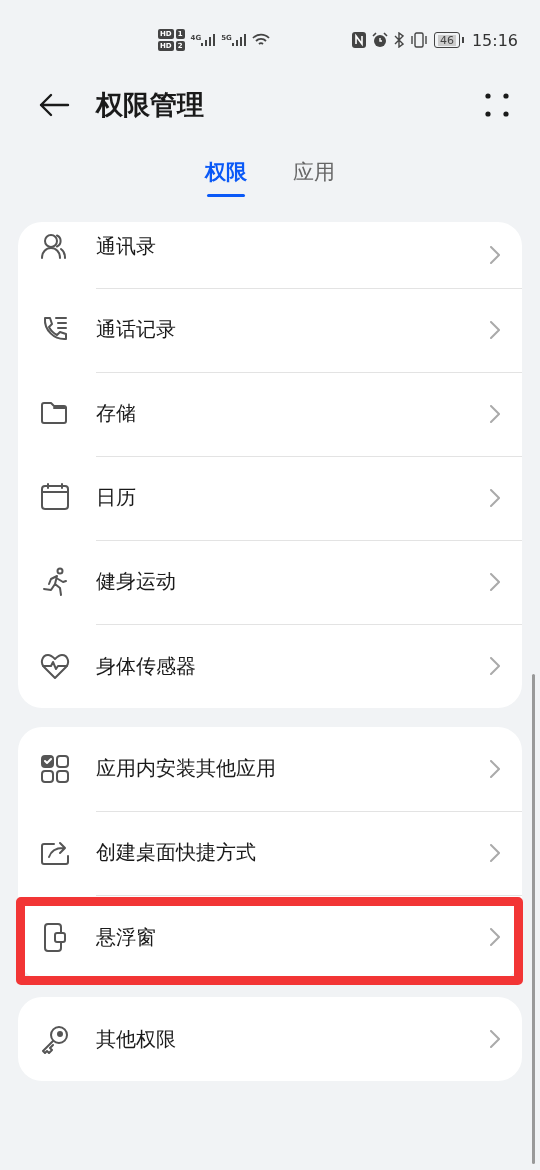 The width and height of the screenshot is (540, 1170). Describe the element at coordinates (55, 1039) in the screenshot. I see `key-icon` at that location.